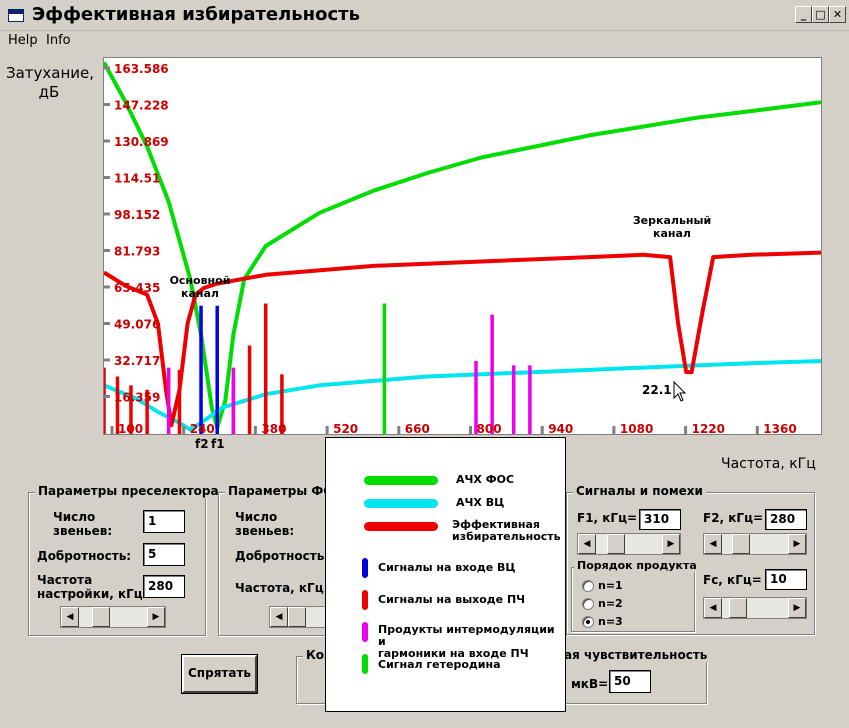 The height and width of the screenshot is (728, 849). Describe the element at coordinates (130, 428) in the screenshot. I see `x-tick-label-0: 100` at that location.